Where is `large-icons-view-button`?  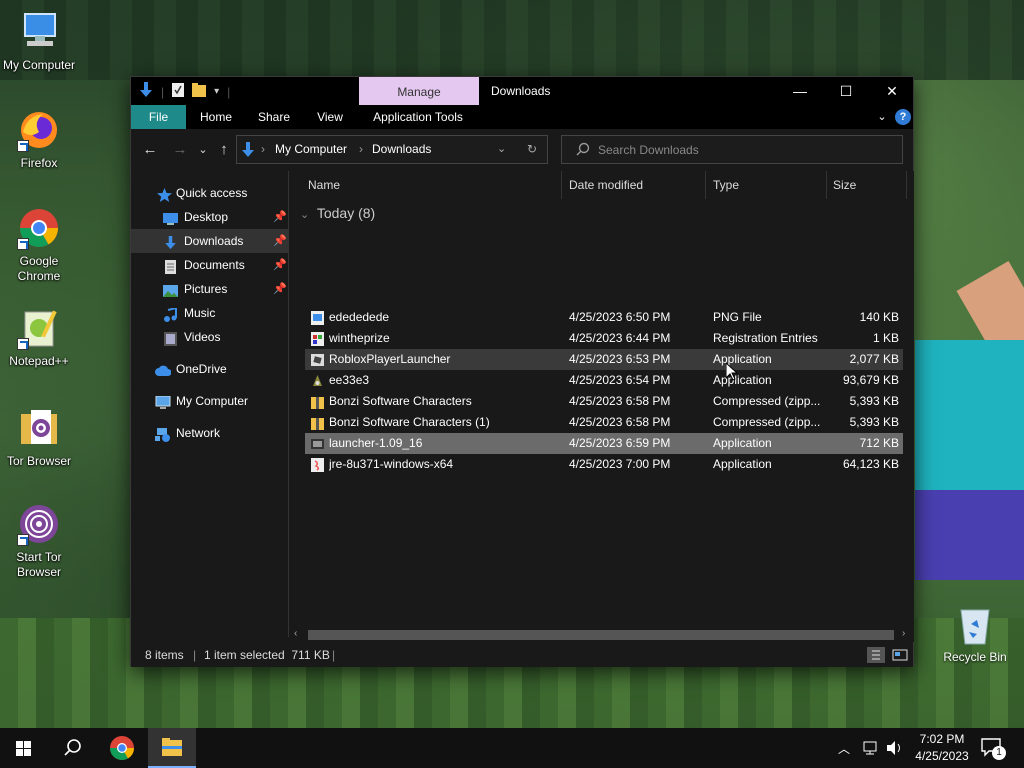 large-icons-view-button is located at coordinates (900, 655).